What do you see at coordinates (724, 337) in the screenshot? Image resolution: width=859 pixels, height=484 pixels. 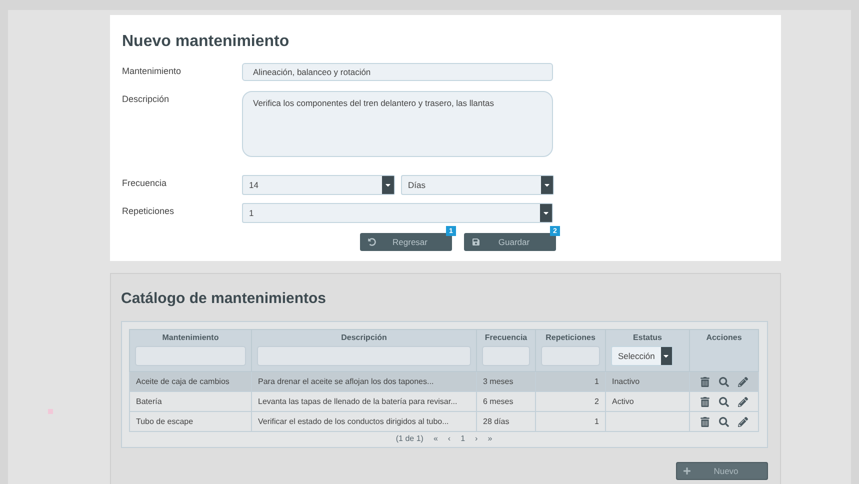 I see `column-title: Acciones` at bounding box center [724, 337].